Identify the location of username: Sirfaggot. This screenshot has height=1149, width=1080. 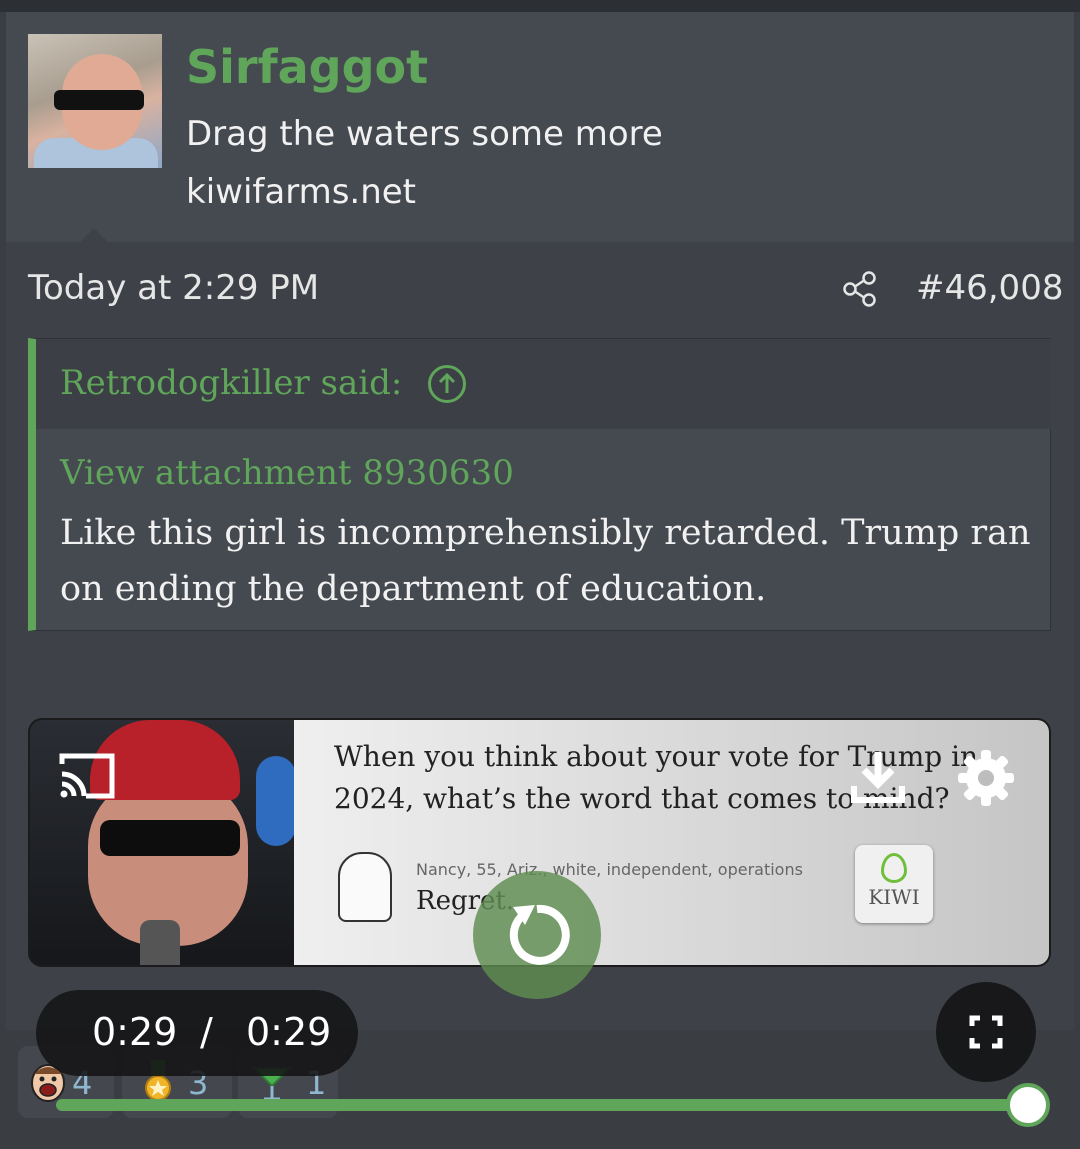
(307, 67).